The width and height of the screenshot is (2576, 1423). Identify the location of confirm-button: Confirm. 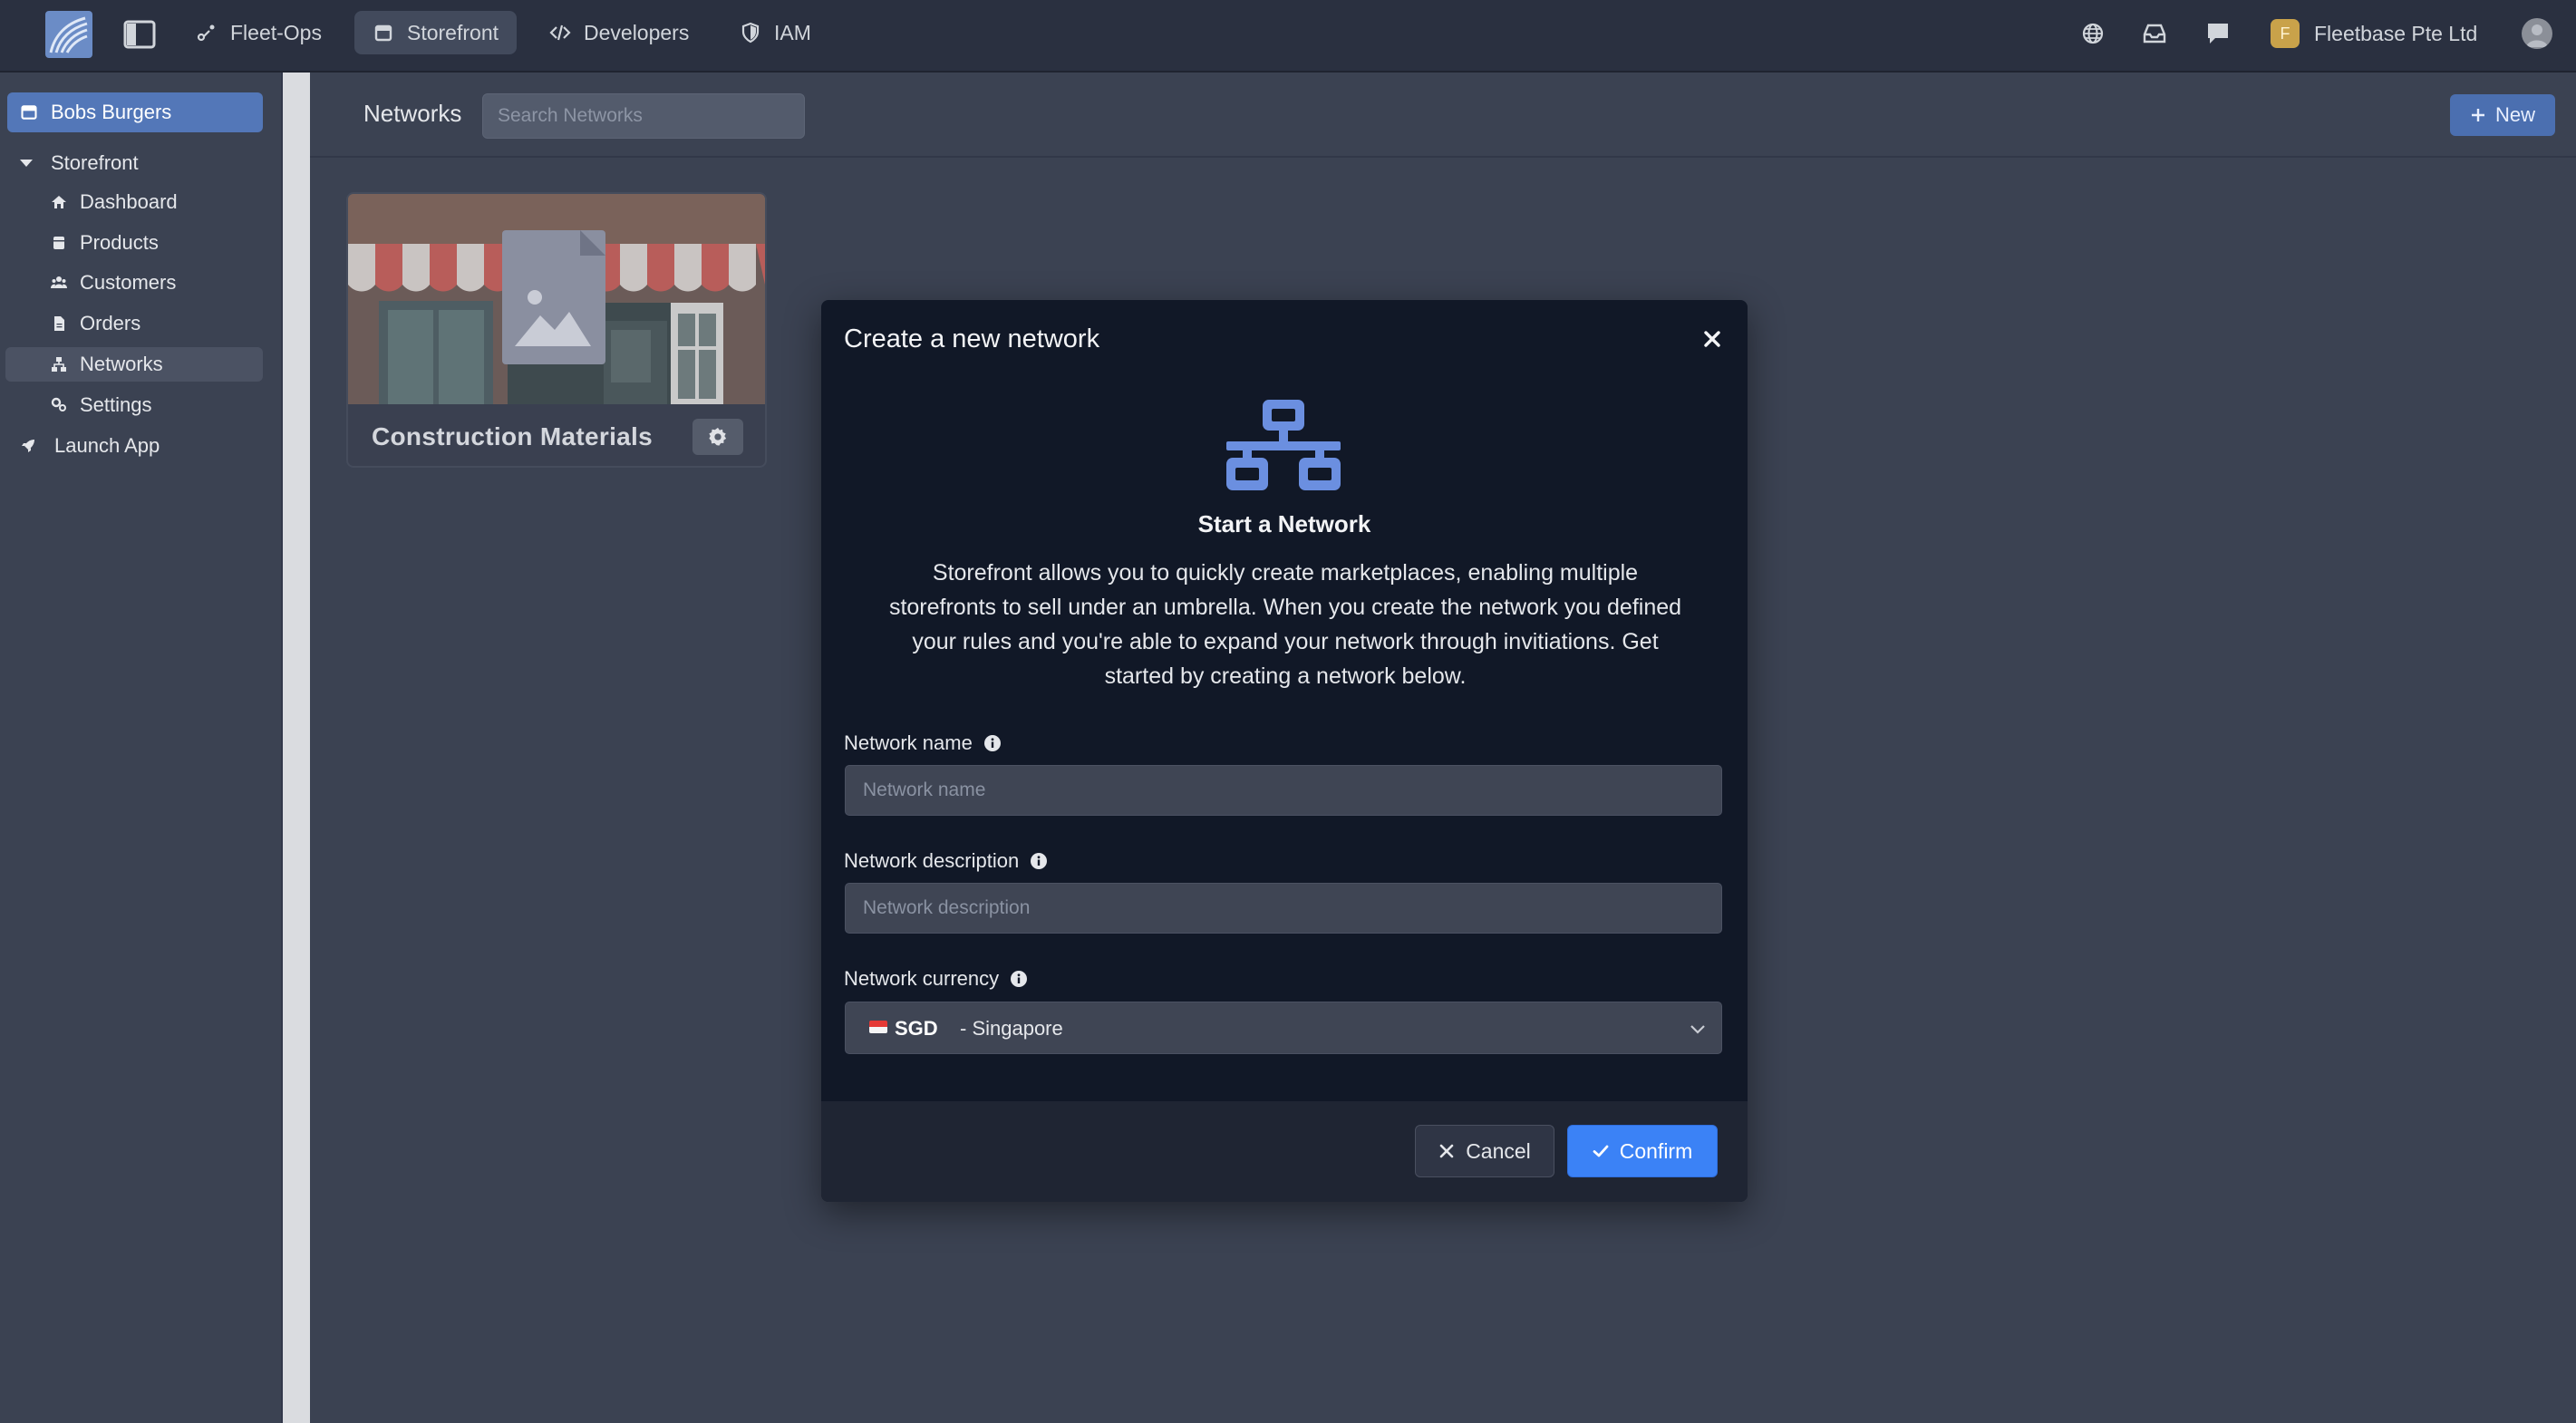
(1642, 1151).